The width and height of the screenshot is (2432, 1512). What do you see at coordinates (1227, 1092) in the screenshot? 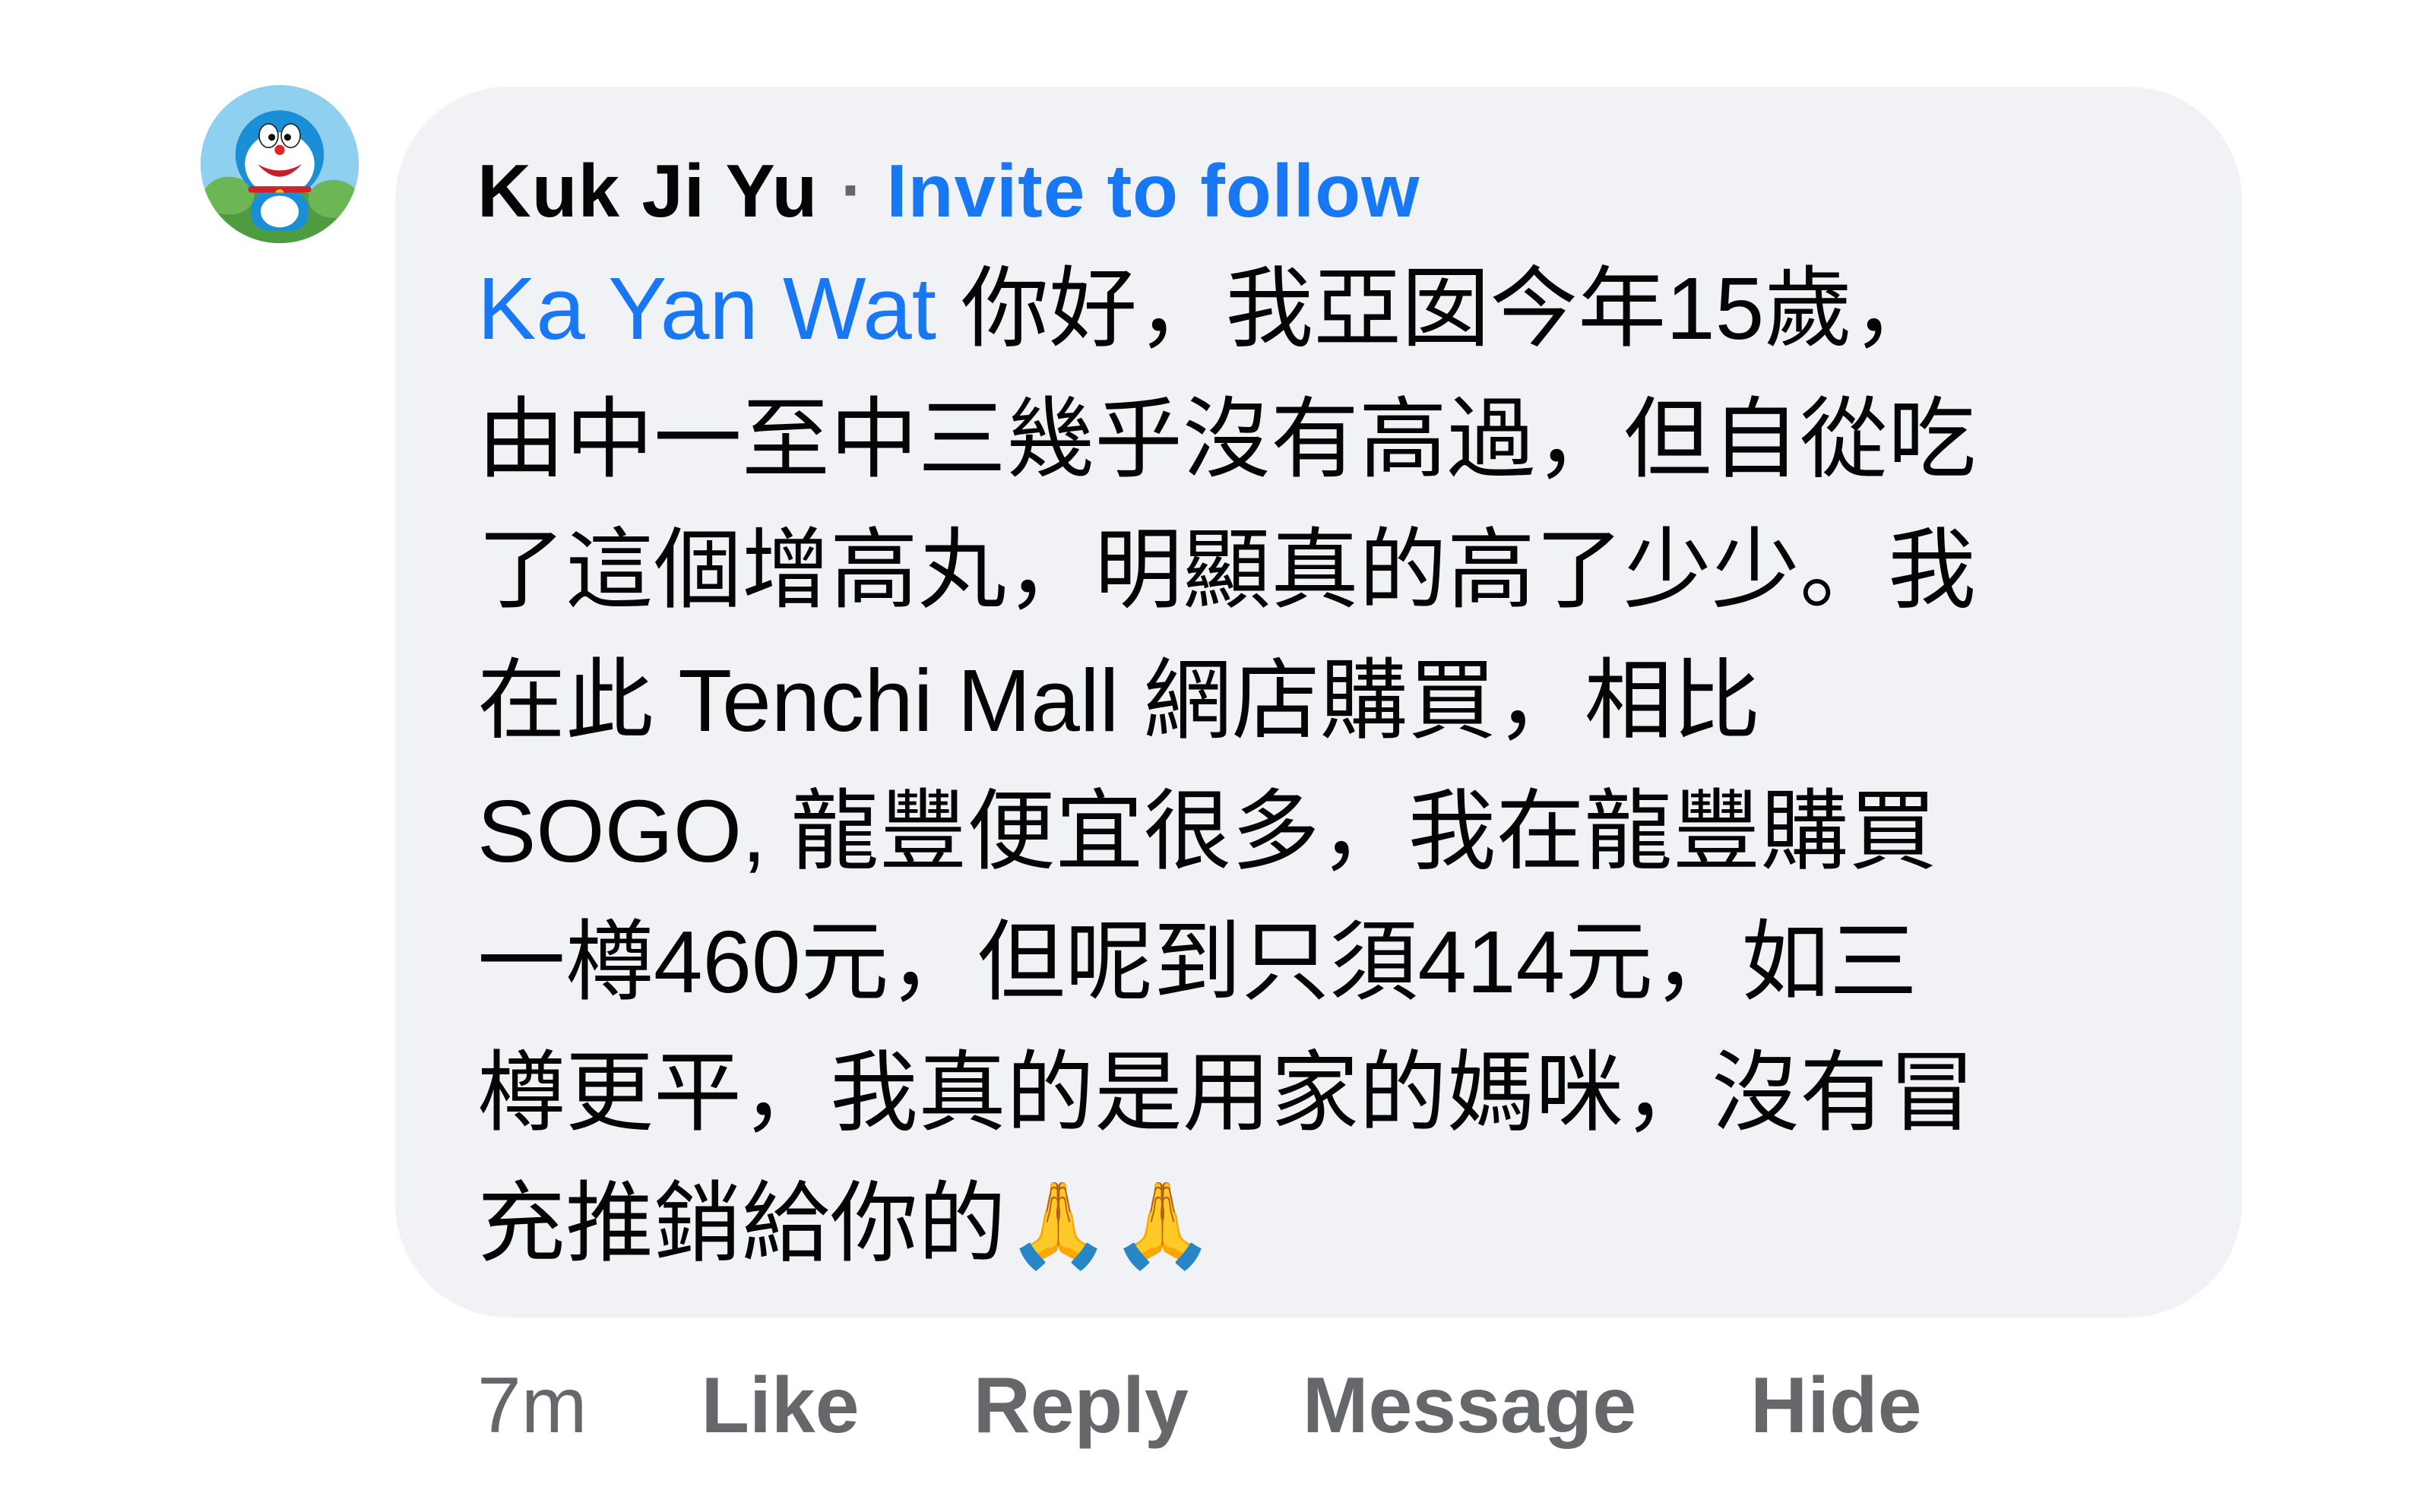
I see `comment-line-7: 樽更平，我真的是用家的媽咪，沒有冒` at bounding box center [1227, 1092].